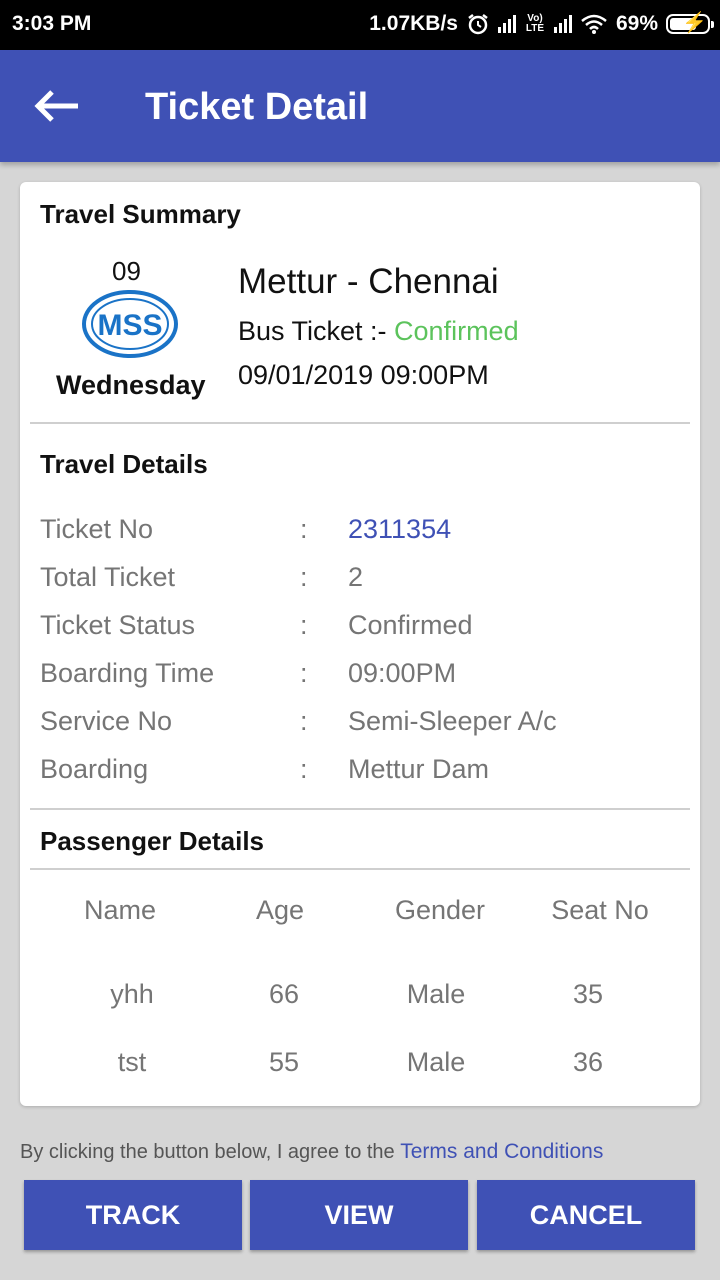  What do you see at coordinates (284, 1062) in the screenshot?
I see `passenger-age: 55` at bounding box center [284, 1062].